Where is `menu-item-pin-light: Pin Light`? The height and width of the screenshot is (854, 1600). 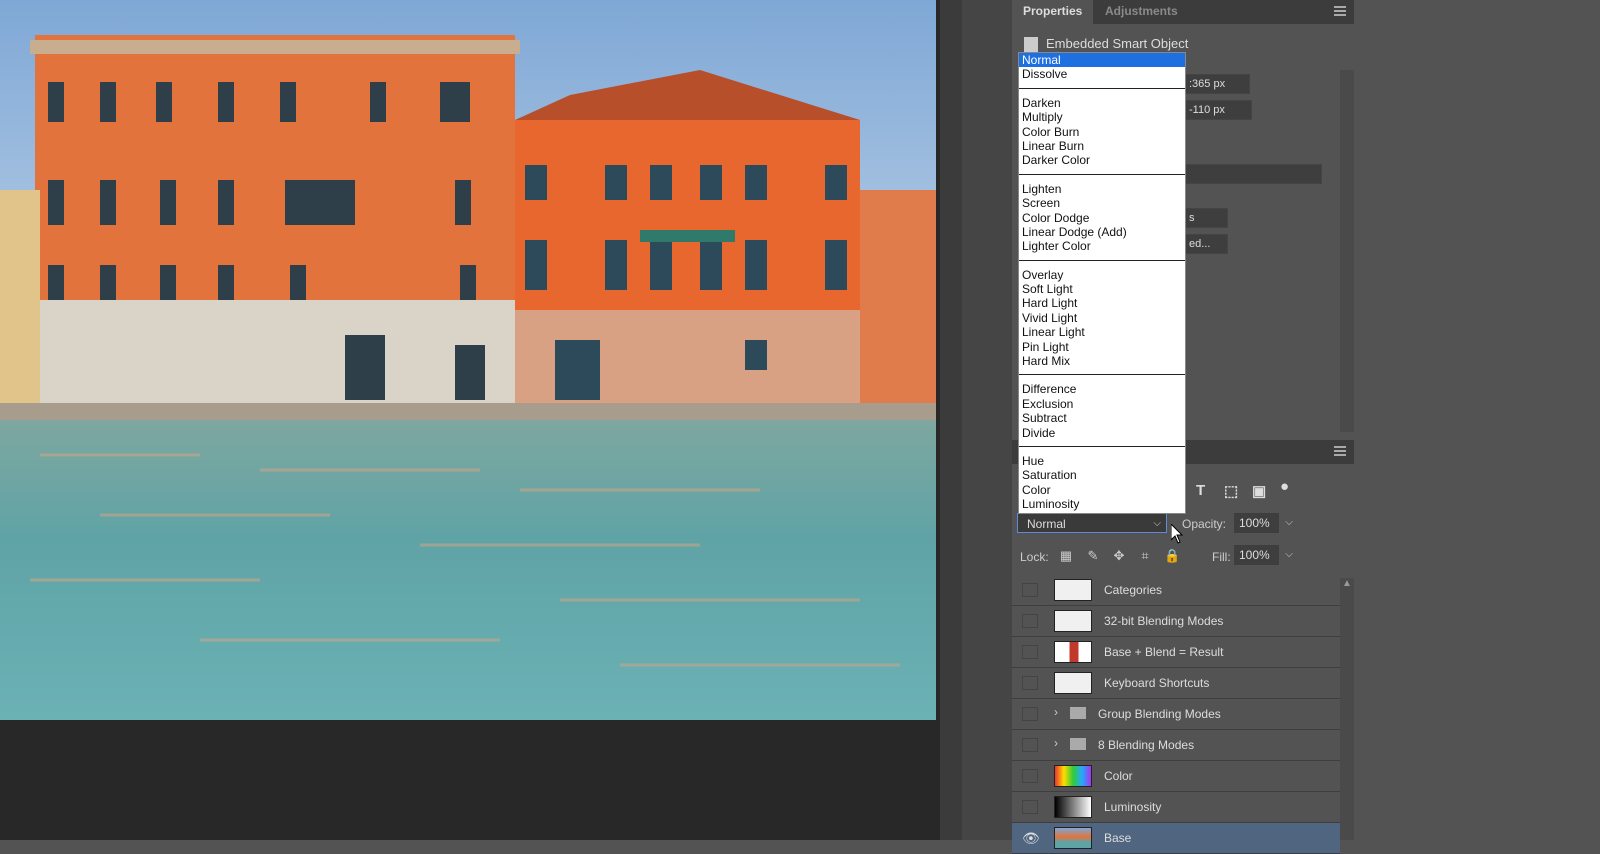 menu-item-pin-light: Pin Light is located at coordinates (1102, 347).